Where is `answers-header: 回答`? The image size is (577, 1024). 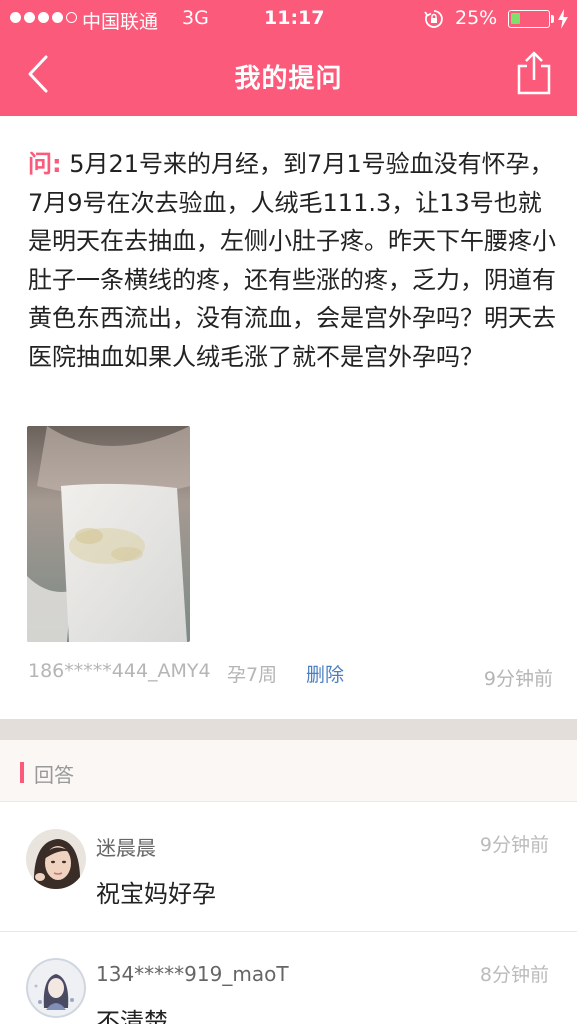 answers-header: 回答 is located at coordinates (288, 771).